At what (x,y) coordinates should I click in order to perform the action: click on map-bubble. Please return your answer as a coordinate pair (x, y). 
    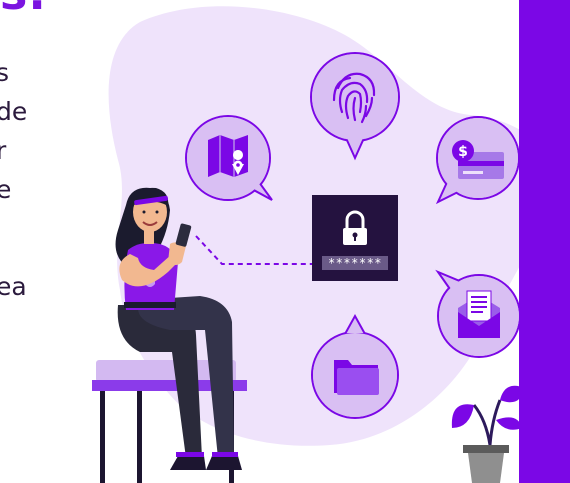
    Looking at the image, I should click on (229, 158).